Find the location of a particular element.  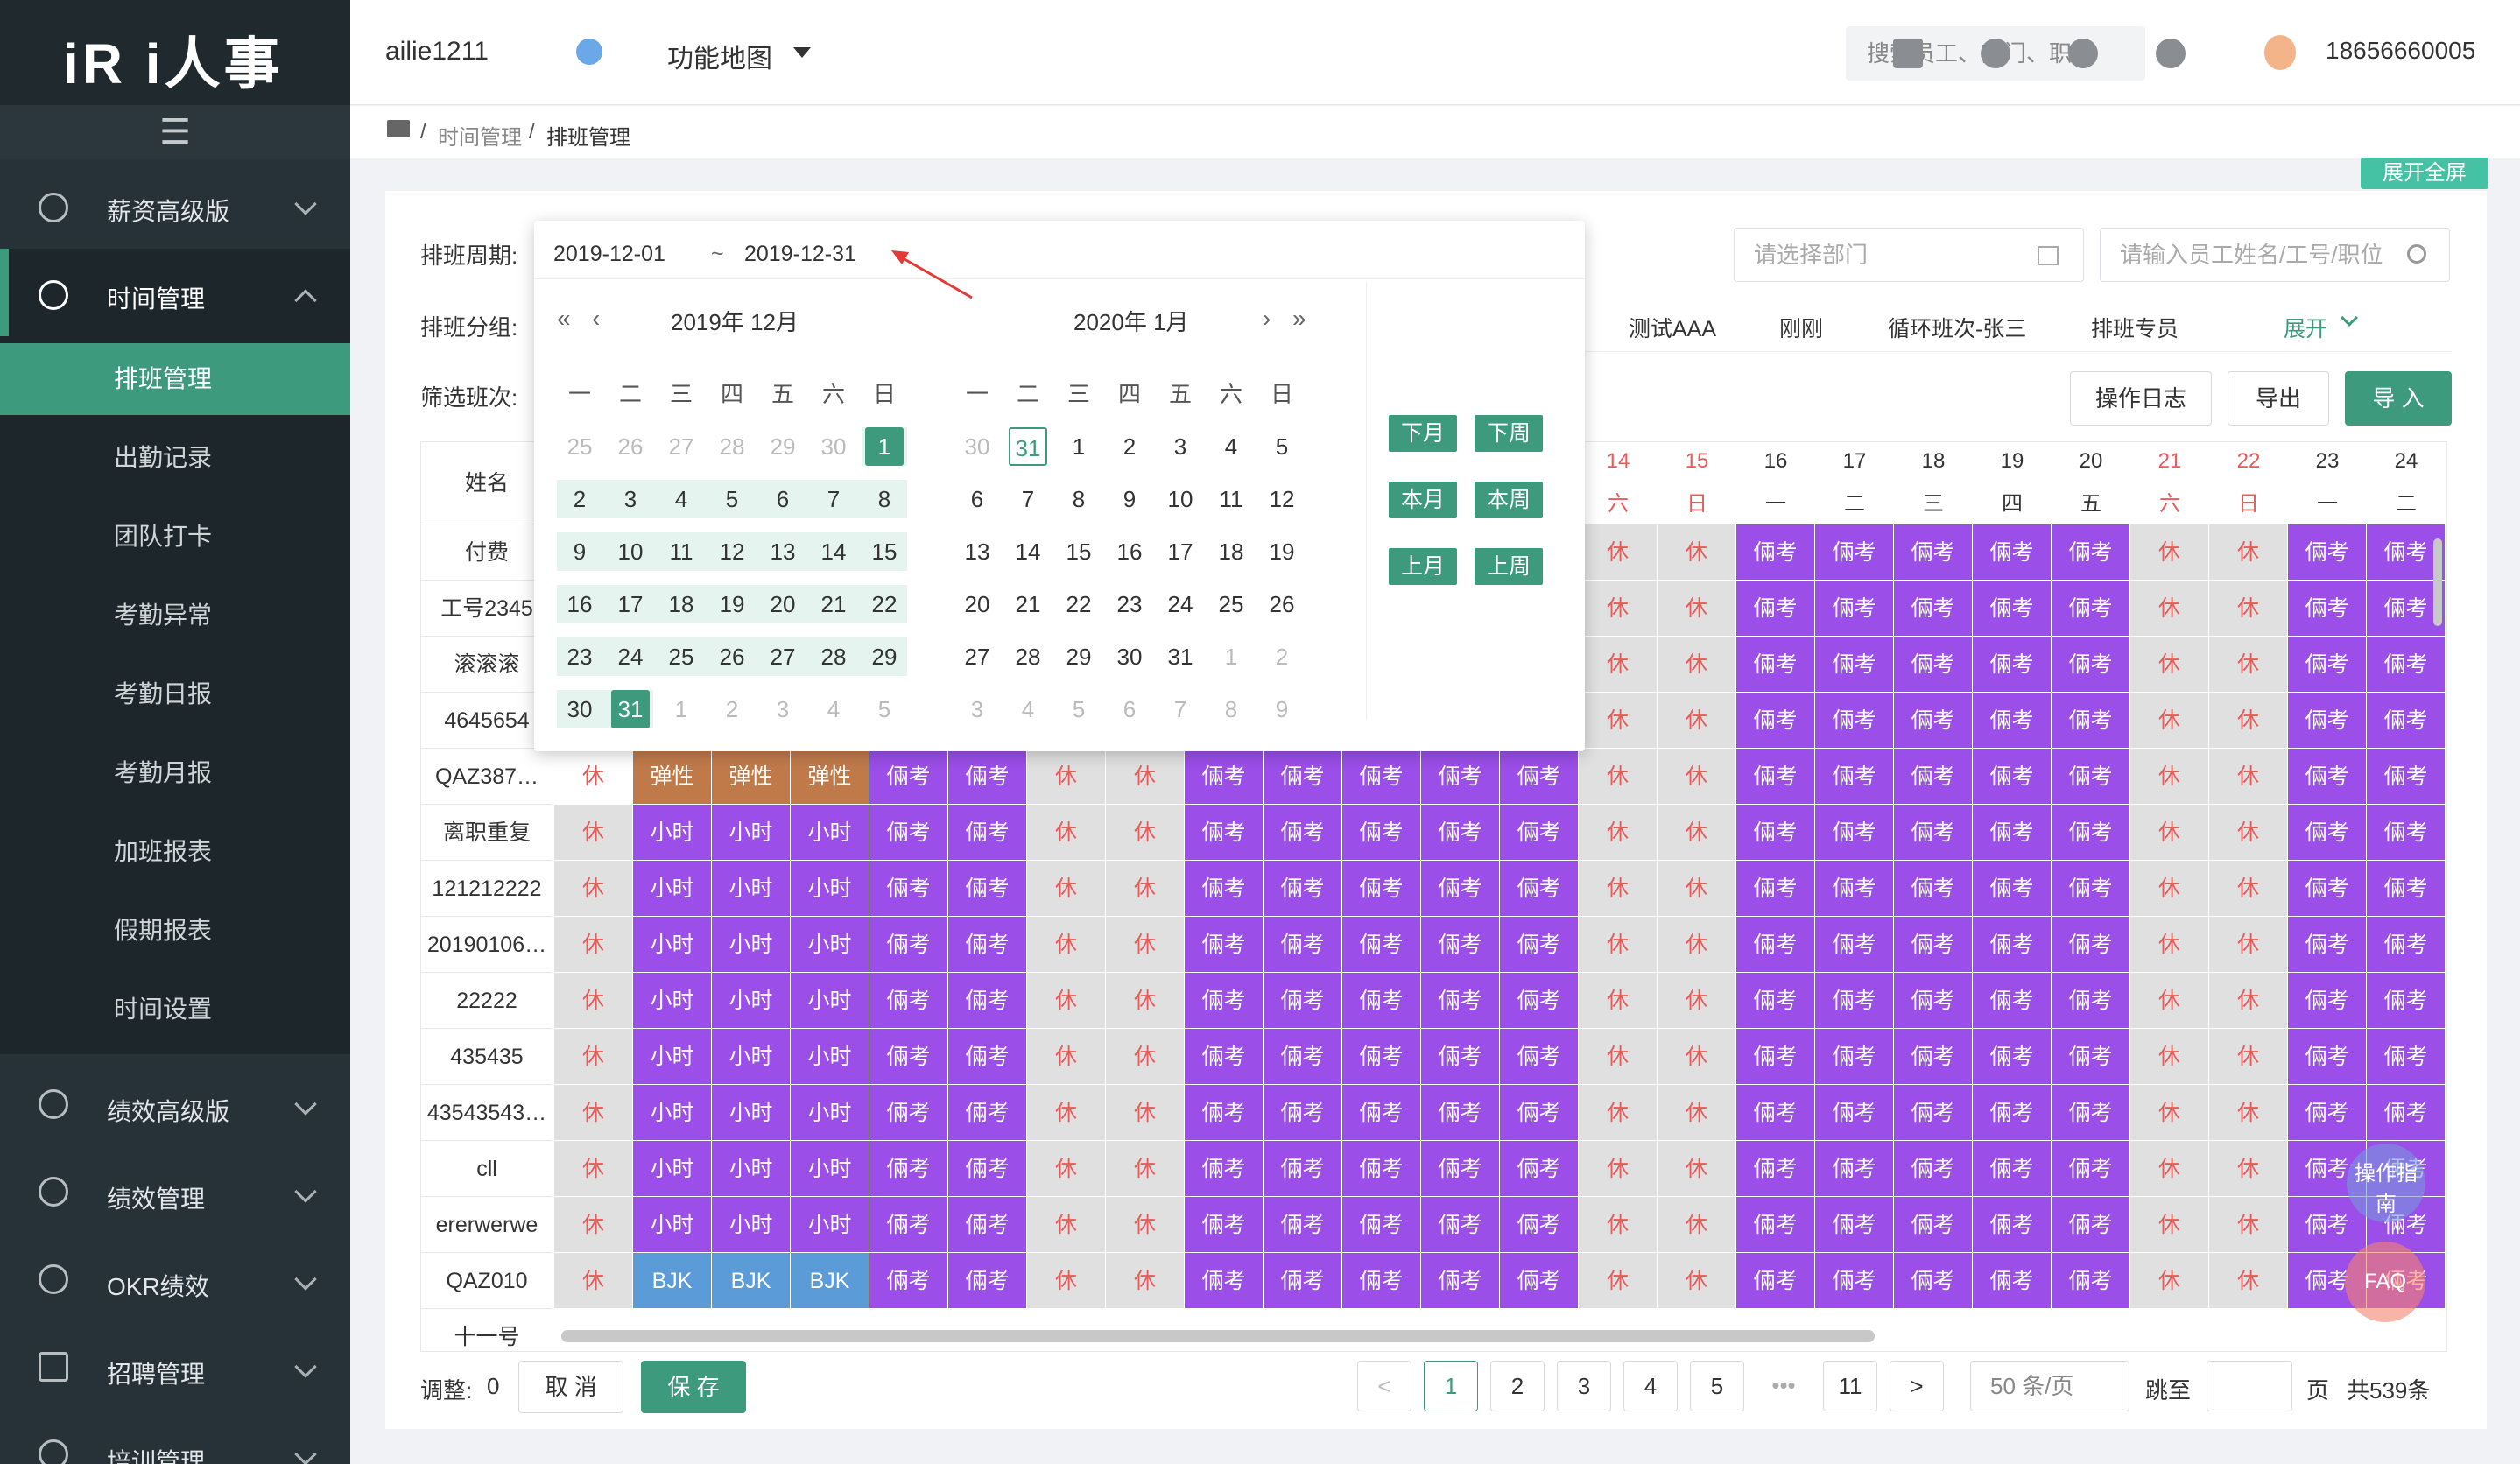

calendar-day: 1 is located at coordinates (1231, 656).